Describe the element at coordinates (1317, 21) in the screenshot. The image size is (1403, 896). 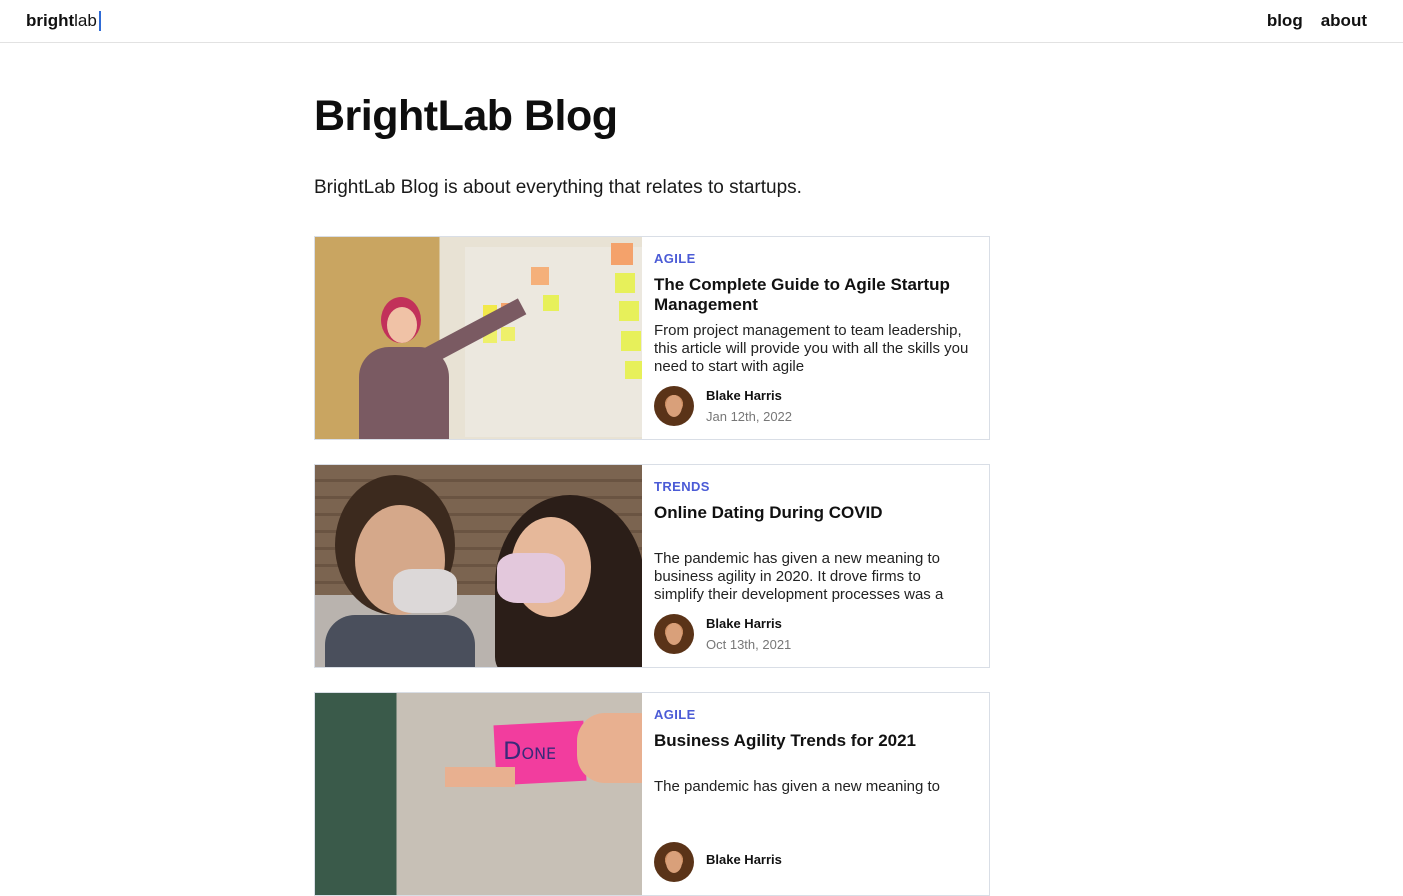
I see `main-nav: blog about` at that location.